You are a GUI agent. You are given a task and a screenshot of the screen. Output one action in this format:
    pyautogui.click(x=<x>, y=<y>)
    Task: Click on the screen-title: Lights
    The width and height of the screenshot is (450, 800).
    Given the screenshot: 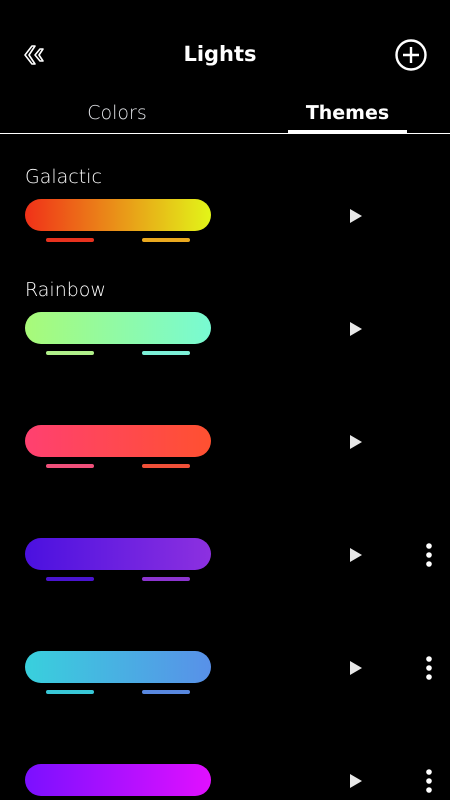 What is the action you would take?
    pyautogui.click(x=220, y=54)
    